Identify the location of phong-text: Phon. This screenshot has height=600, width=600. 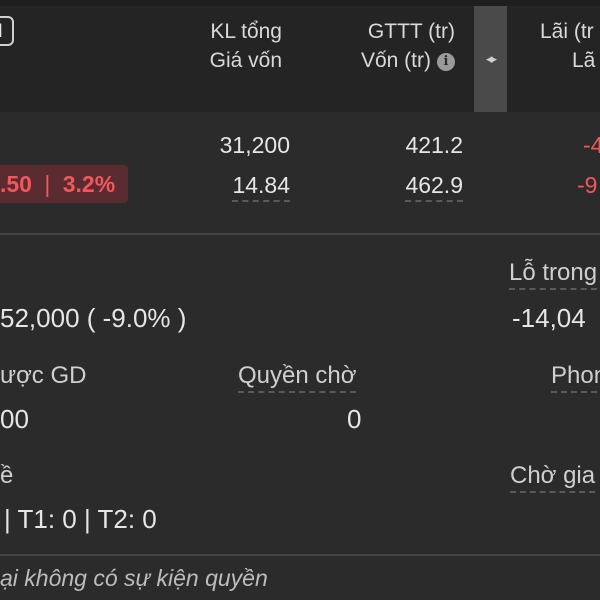
(575, 377).